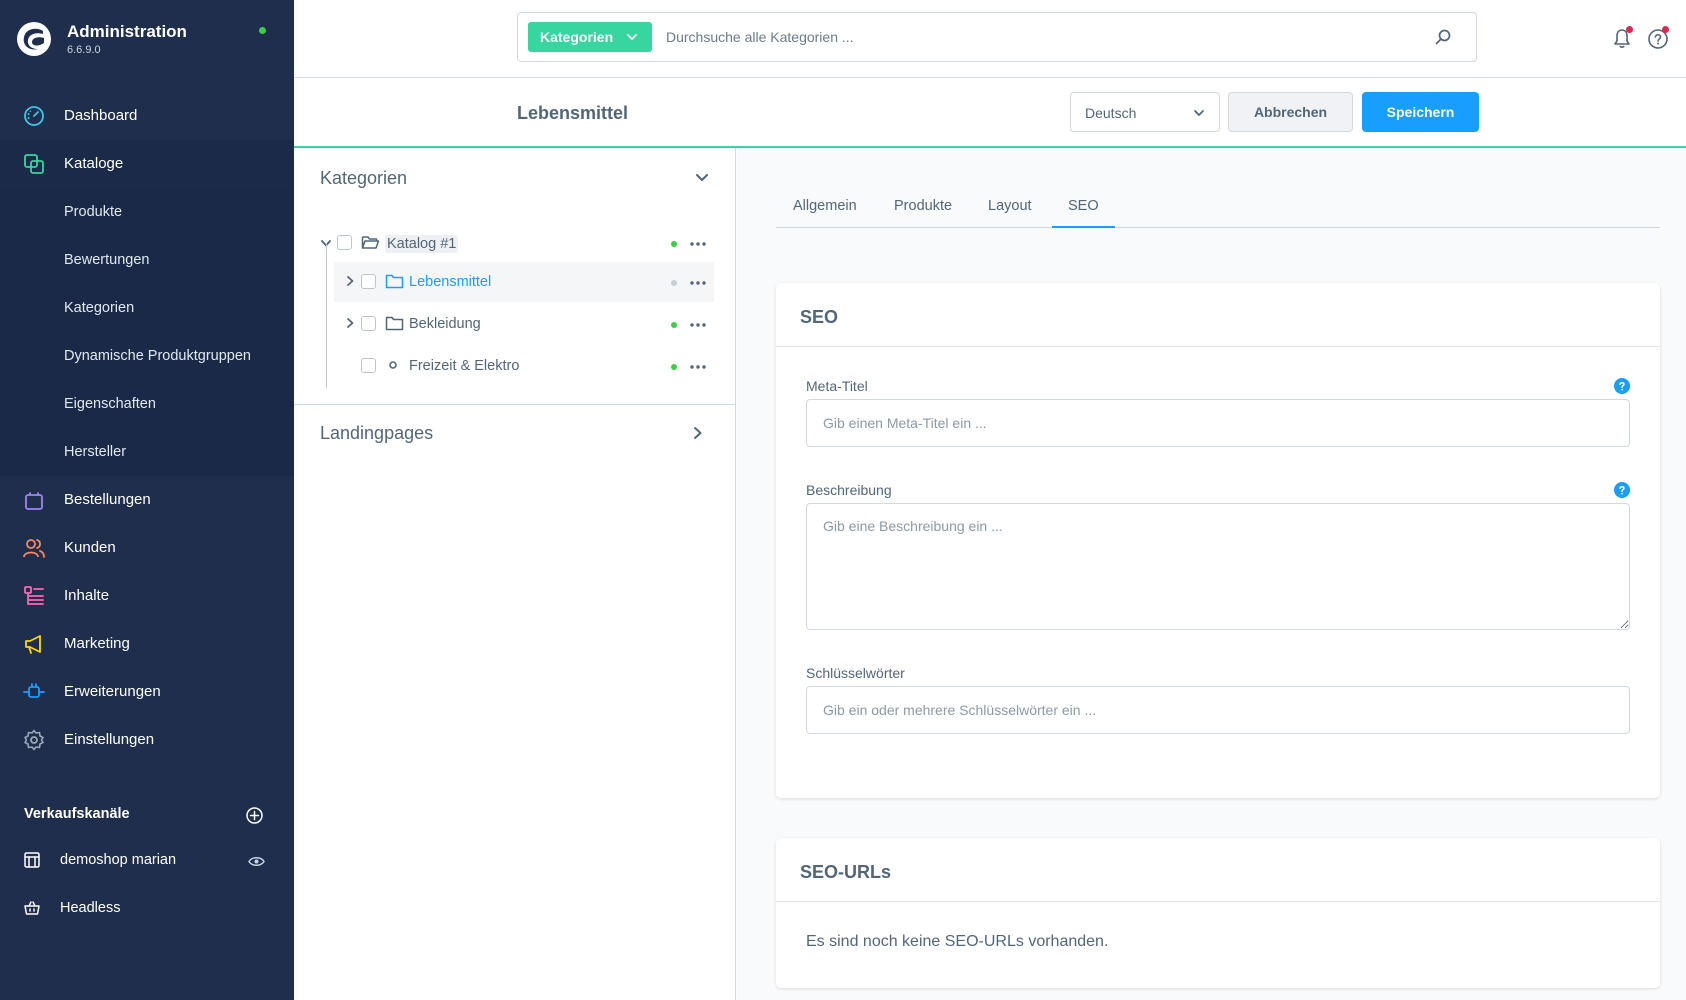  Describe the element at coordinates (524, 324) in the screenshot. I see `tree-item-bekleidung: Bekleidung` at that location.